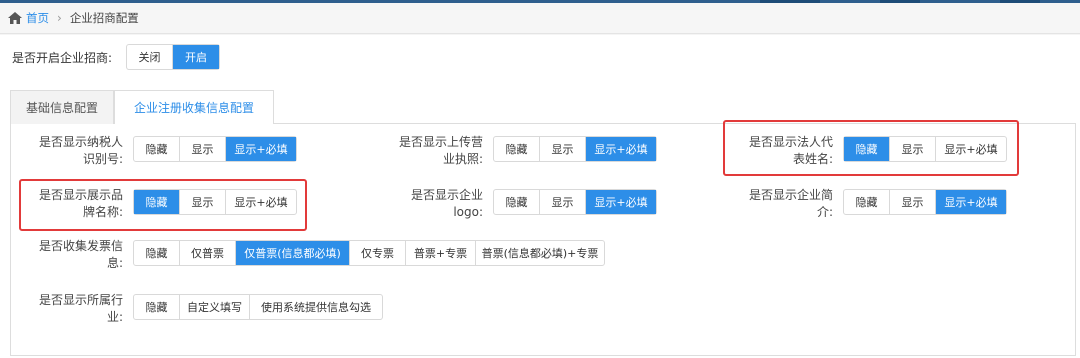 The image size is (1080, 358). What do you see at coordinates (15, 18) in the screenshot?
I see `home-icon` at bounding box center [15, 18].